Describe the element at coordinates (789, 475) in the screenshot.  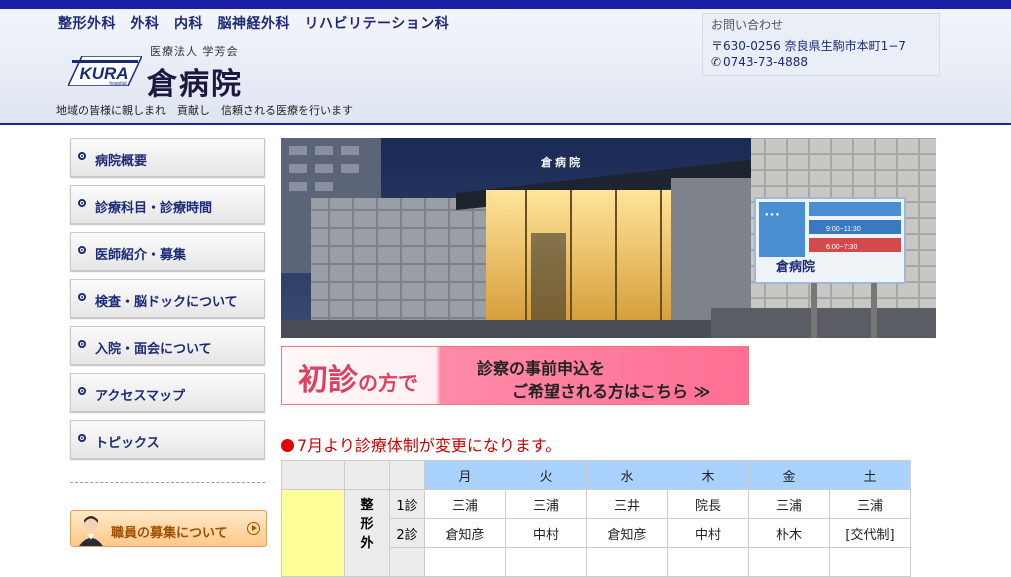
I see `day-fri: 金` at that location.